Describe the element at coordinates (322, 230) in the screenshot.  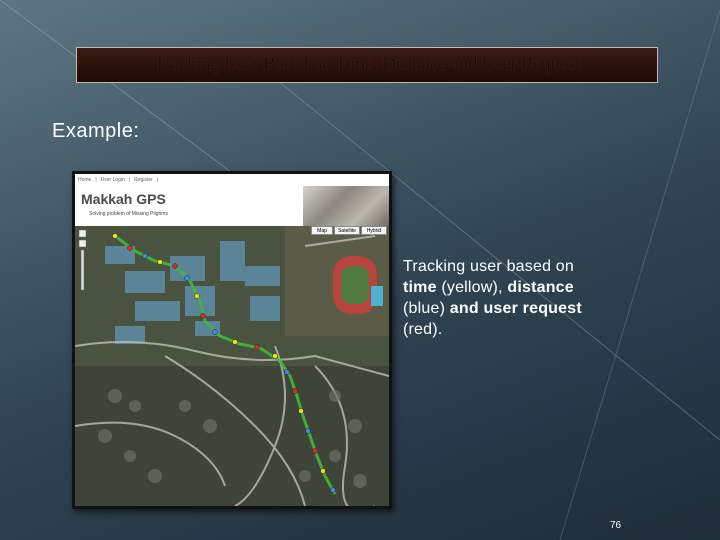
I see `map-type-map-button: Map` at that location.